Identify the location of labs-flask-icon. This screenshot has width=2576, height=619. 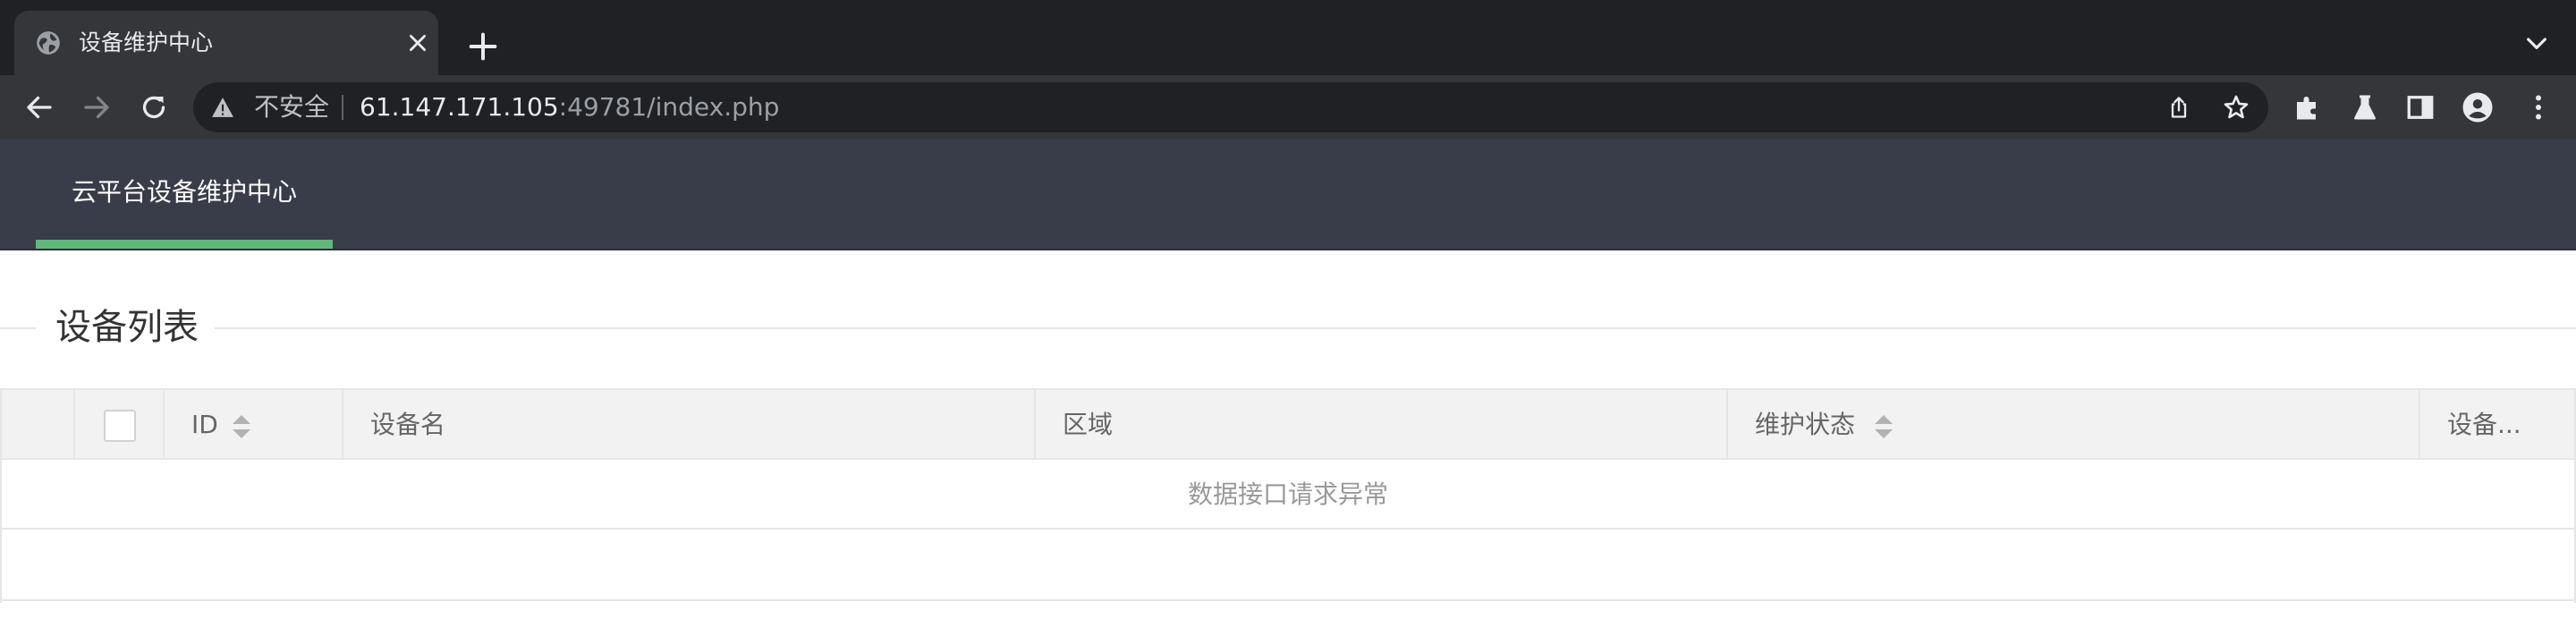
(2365, 107).